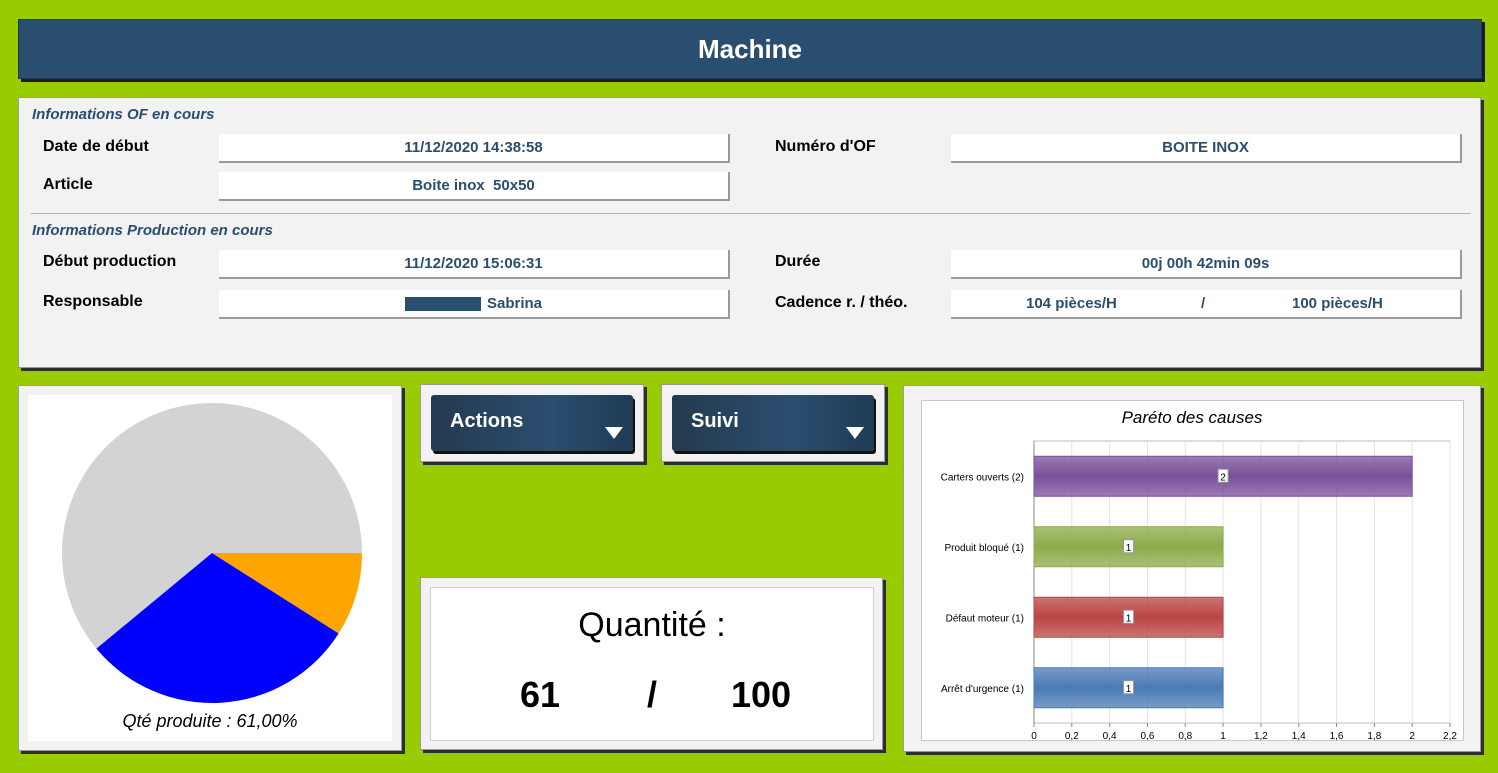 The image size is (1498, 773). I want to click on quantity-area: Quantité : 61 / 100, so click(652, 664).